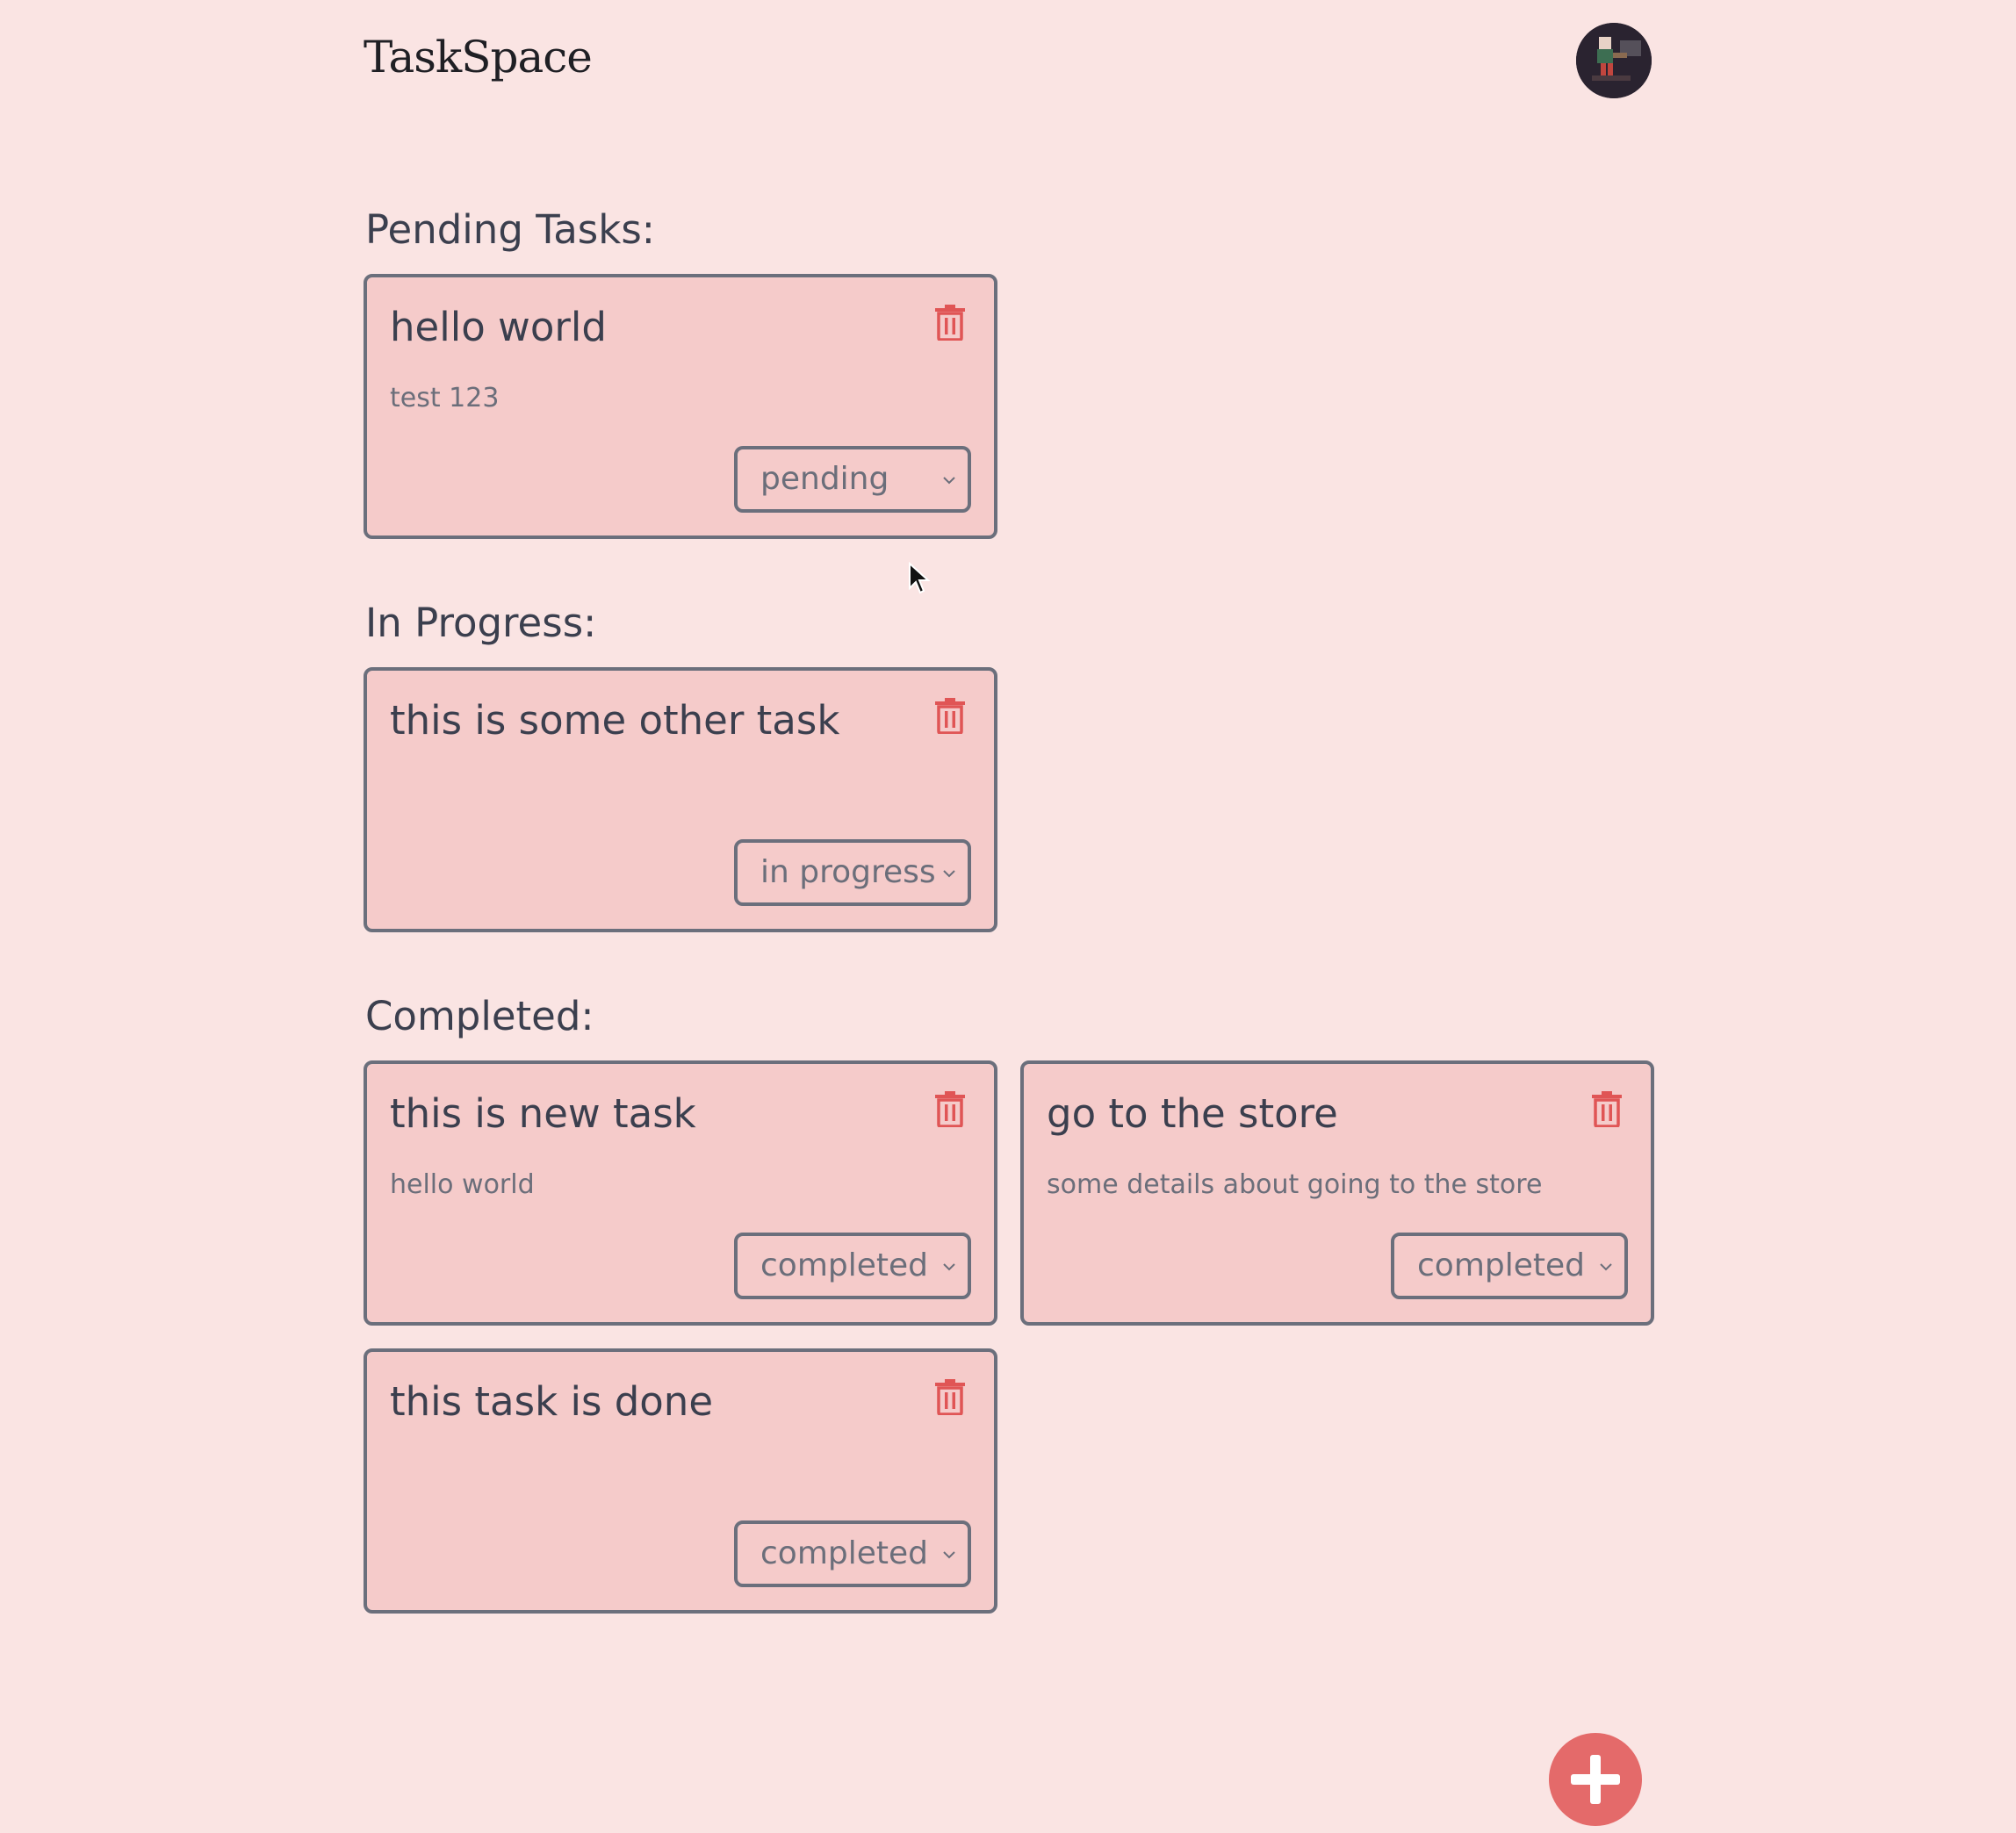 This screenshot has height=1833, width=2016. What do you see at coordinates (1009, 406) in the screenshot?
I see `task-list-pending: hello world test 123 pending` at bounding box center [1009, 406].